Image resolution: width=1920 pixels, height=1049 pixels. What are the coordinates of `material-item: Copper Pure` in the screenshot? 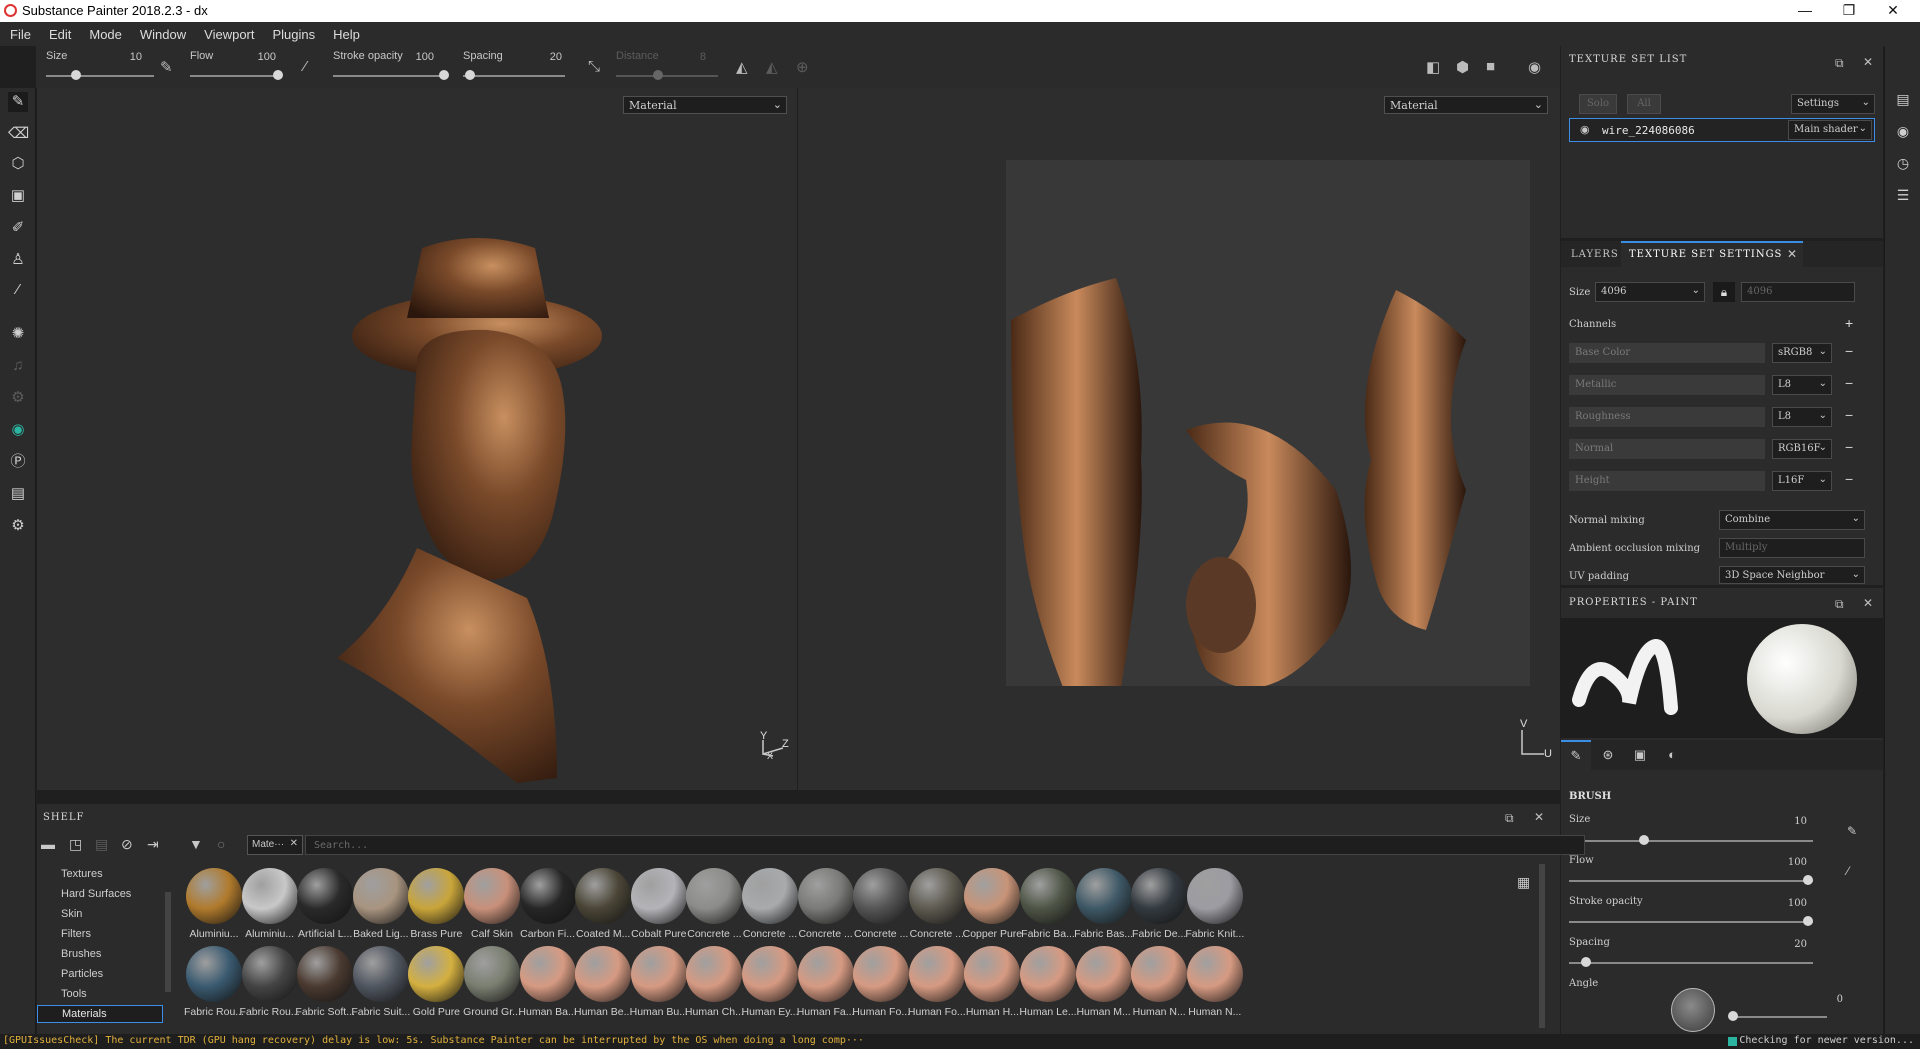 It's located at (992, 904).